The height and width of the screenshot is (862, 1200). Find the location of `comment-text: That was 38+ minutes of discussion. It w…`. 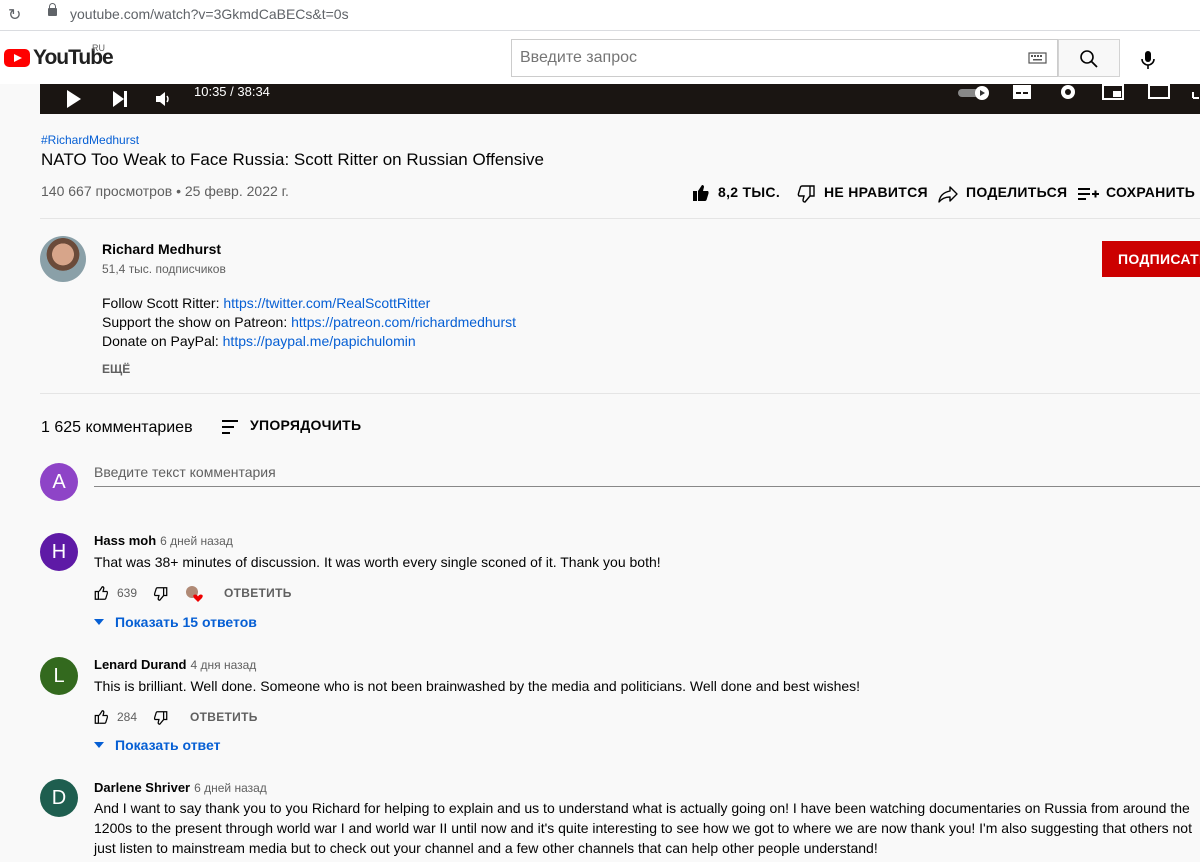

comment-text: That was 38+ minutes of discussion. It w… is located at coordinates (377, 562).